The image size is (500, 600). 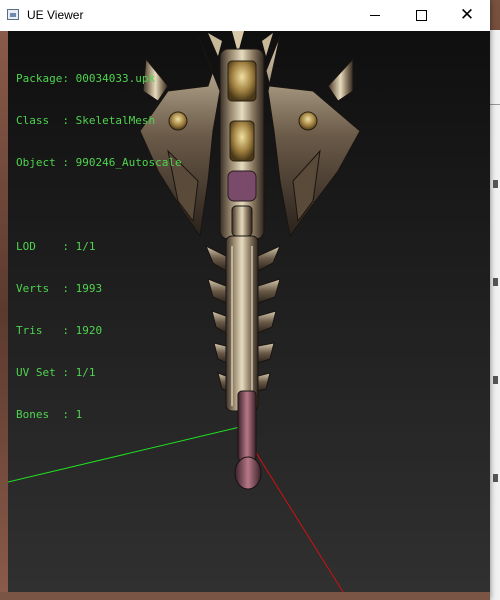 I want to click on title-bar: UE Viewer ✕, so click(x=245, y=16).